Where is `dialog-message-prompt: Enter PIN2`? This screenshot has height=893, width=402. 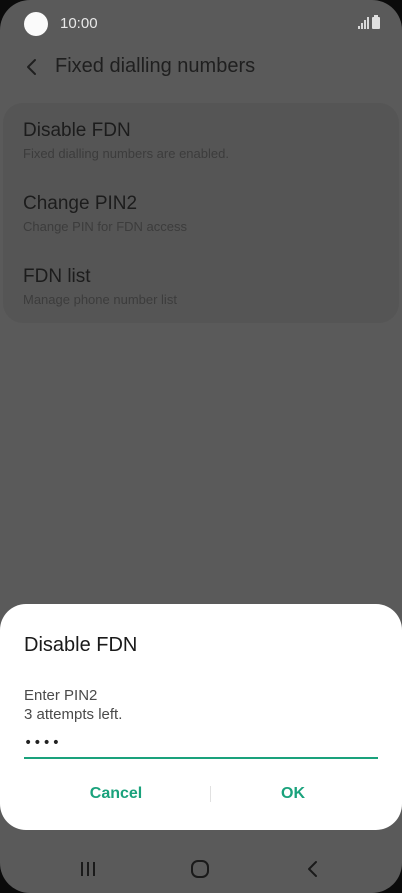
dialog-message-prompt: Enter PIN2 is located at coordinates (61, 695).